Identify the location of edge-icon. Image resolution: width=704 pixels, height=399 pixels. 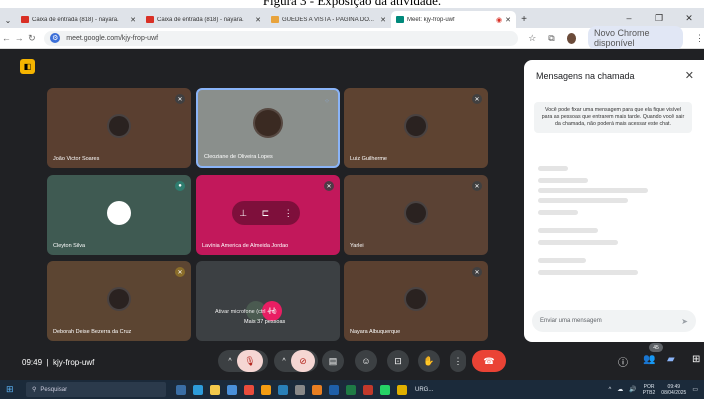
(198, 389).